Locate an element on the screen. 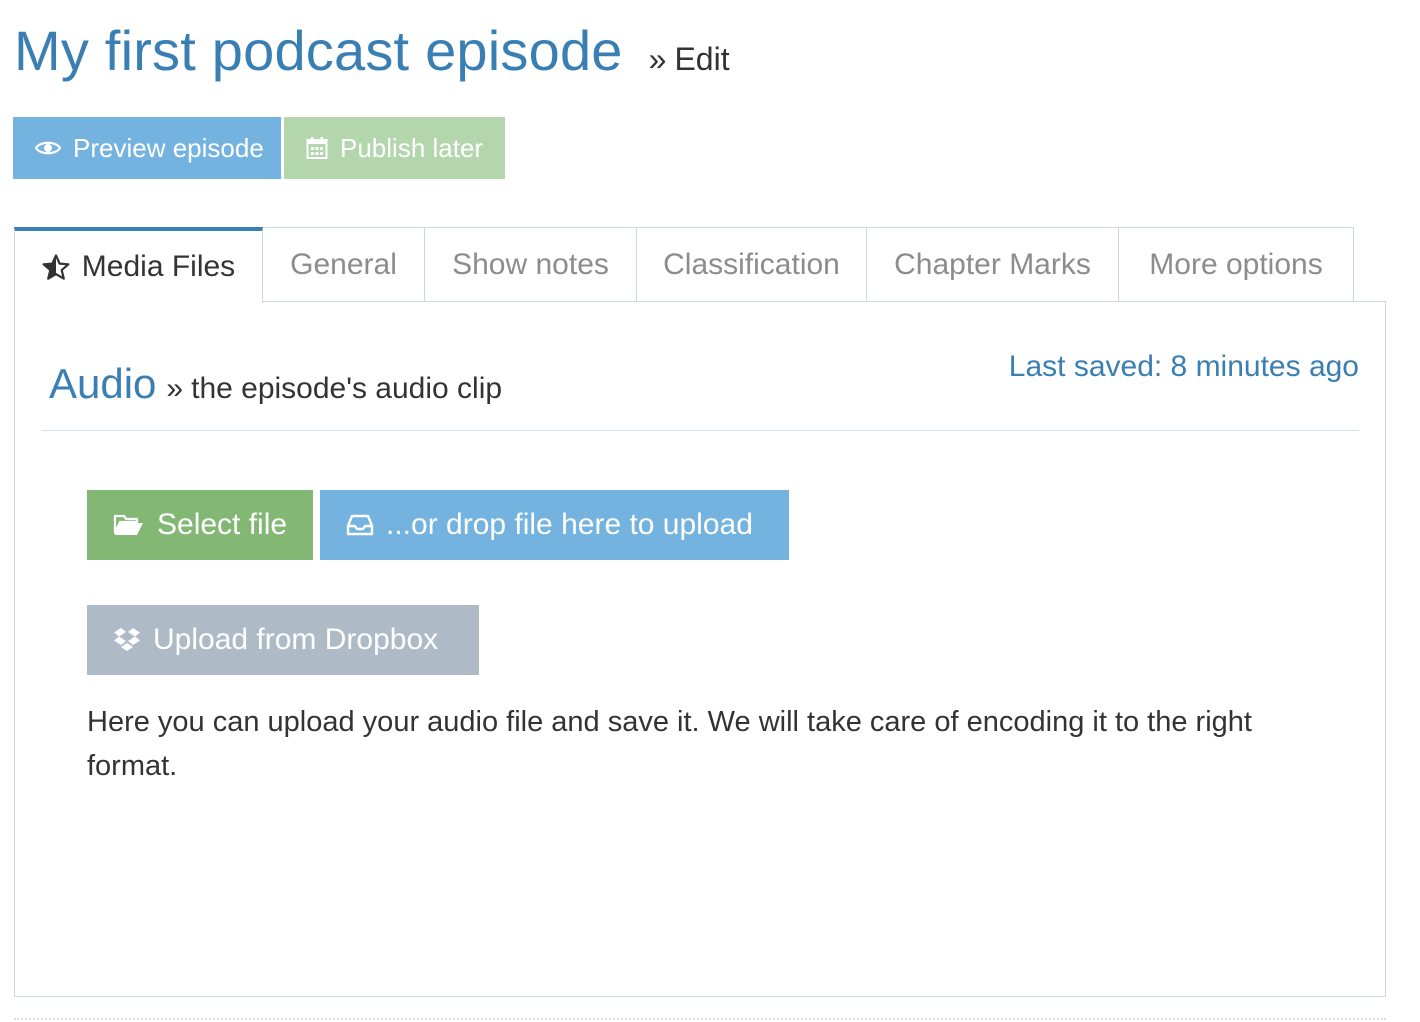  section-divider is located at coordinates (700, 430).